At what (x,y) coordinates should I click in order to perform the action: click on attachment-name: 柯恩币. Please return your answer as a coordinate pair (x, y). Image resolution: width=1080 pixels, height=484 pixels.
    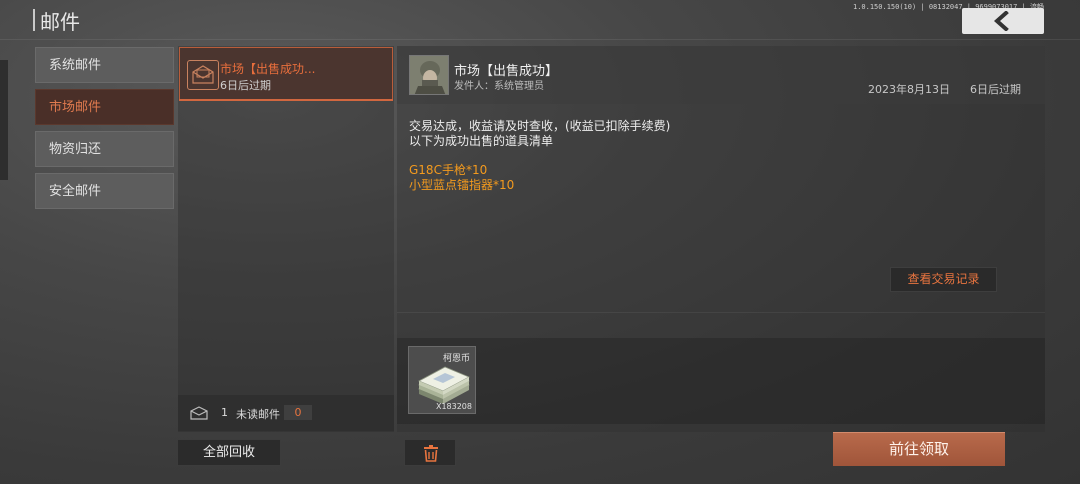
    Looking at the image, I should click on (456, 359).